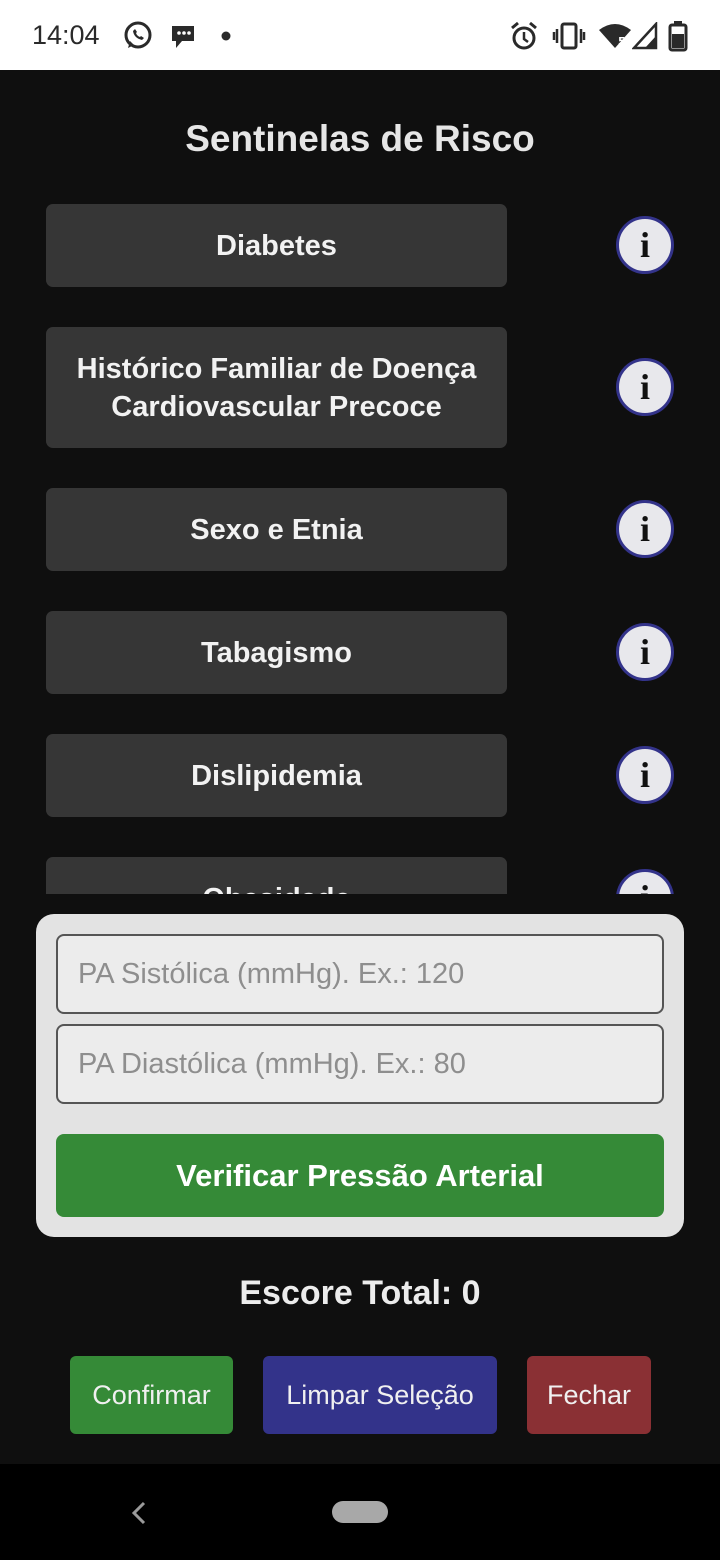 The width and height of the screenshot is (720, 1560). I want to click on navigation-bar, so click(360, 1512).